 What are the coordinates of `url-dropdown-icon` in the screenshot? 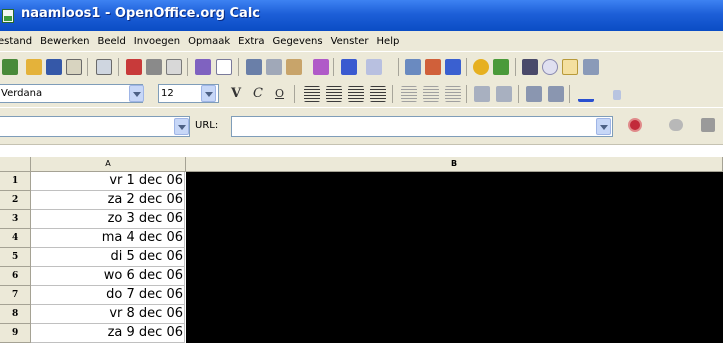 It's located at (603, 126).